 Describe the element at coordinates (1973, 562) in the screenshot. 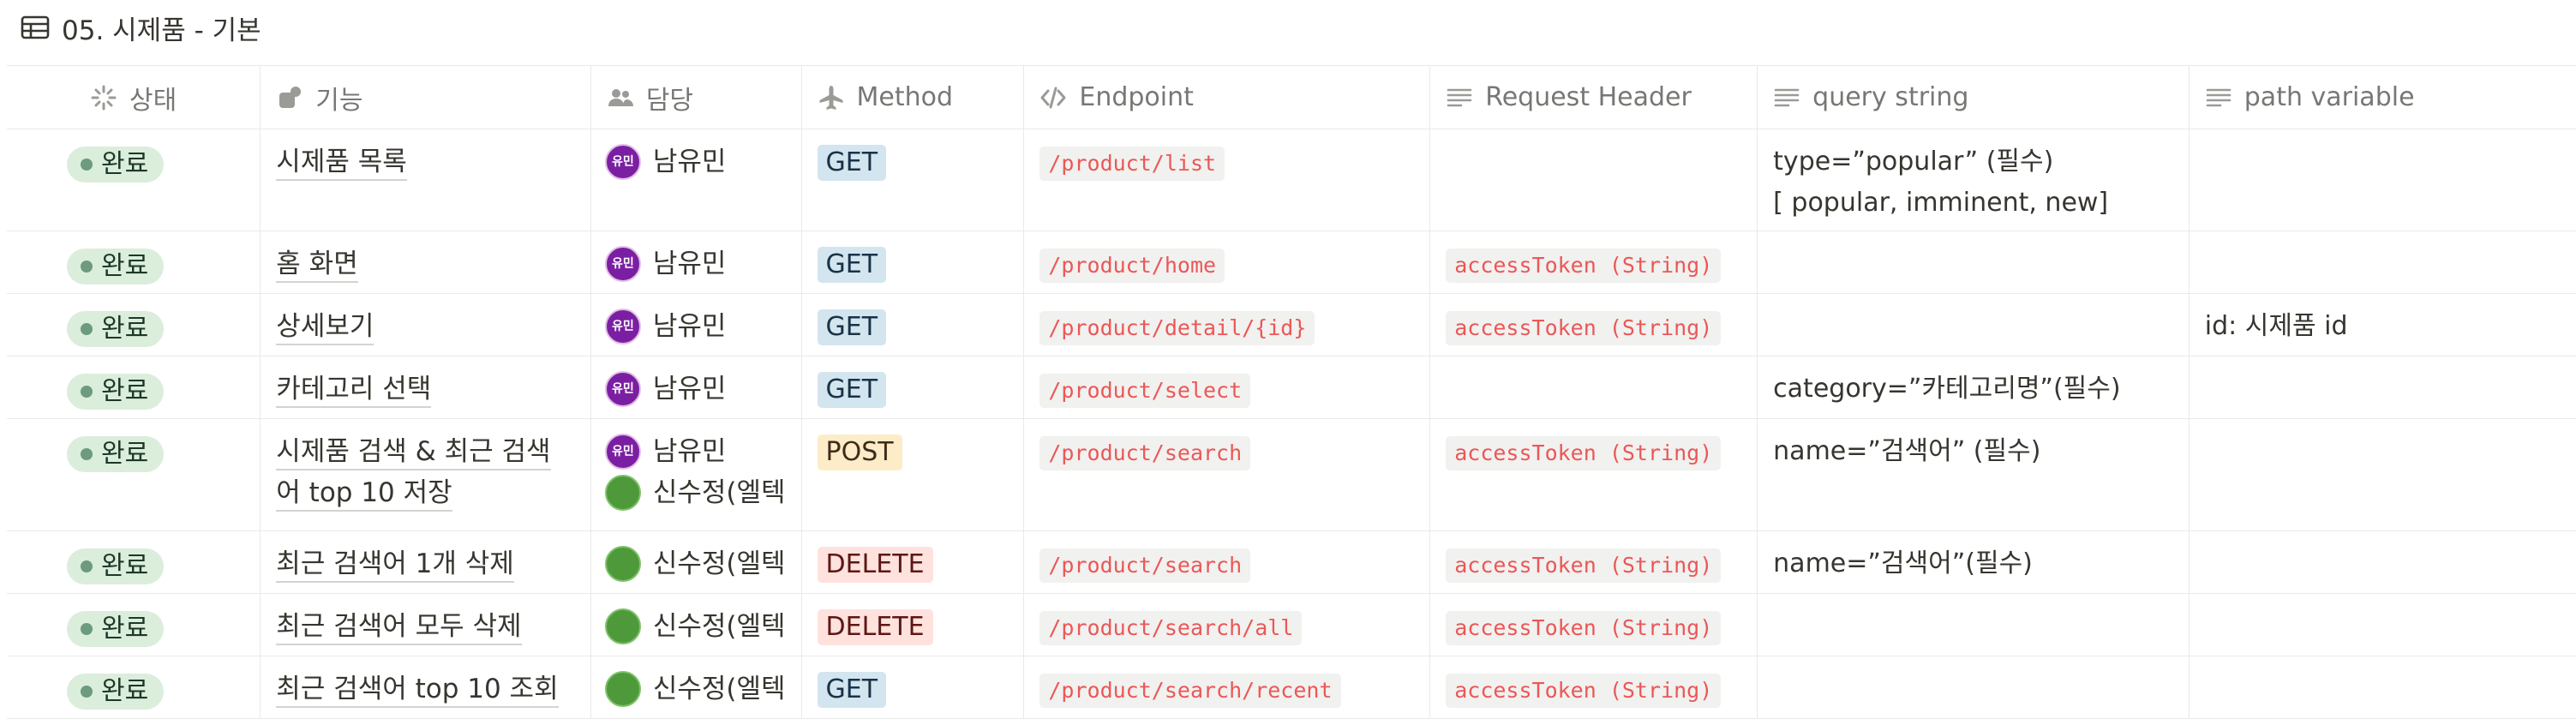

I see `query-string-cell: name=”검색어”(필수)` at that location.